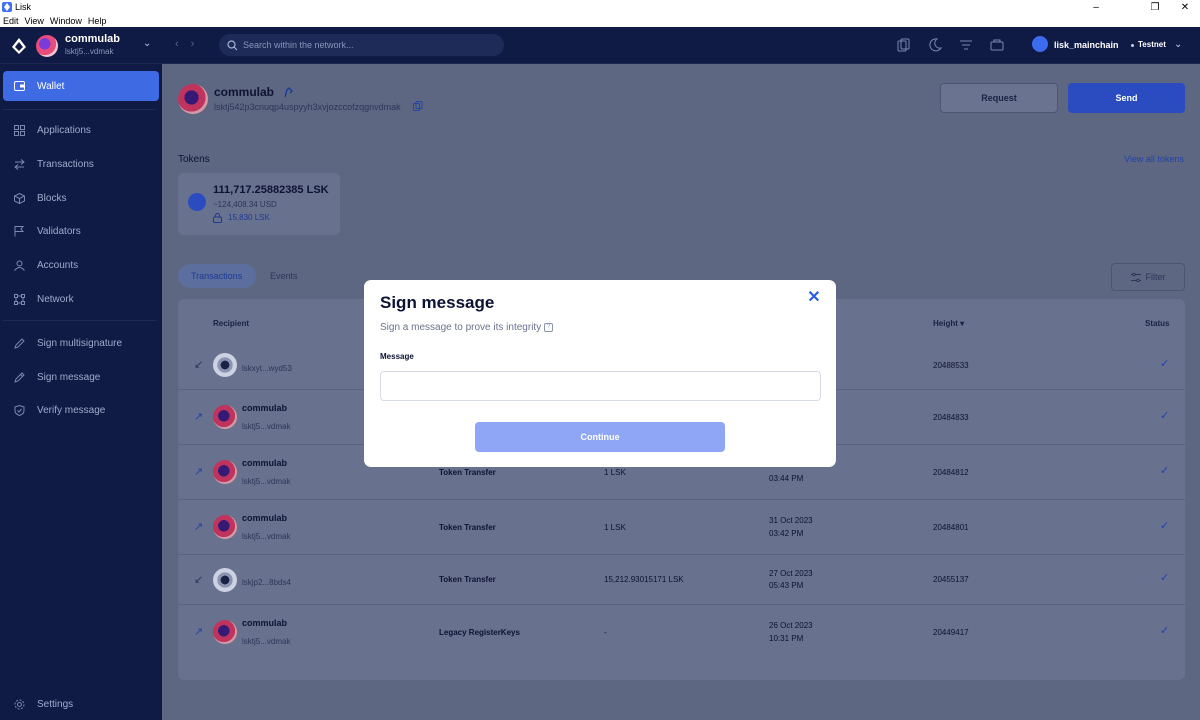  Describe the element at coordinates (368, 45) in the screenshot. I see `search-input` at that location.